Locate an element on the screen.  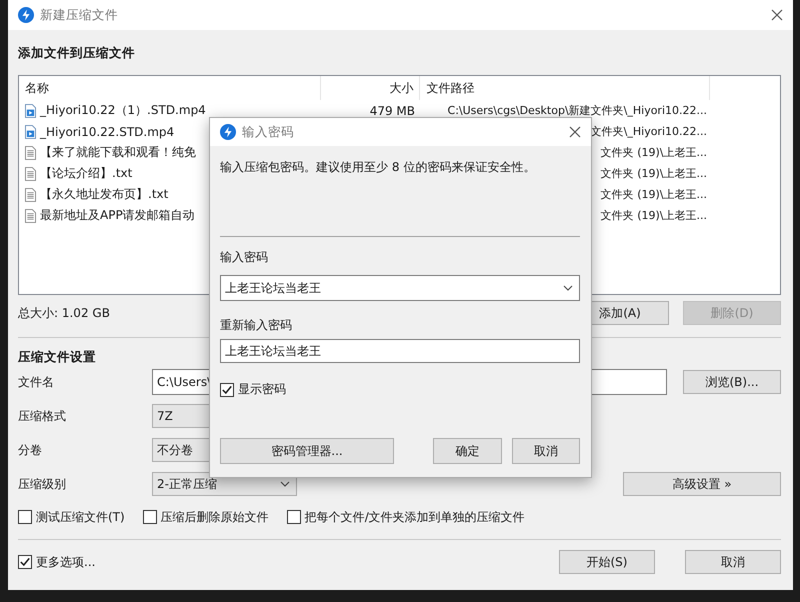
footer-button: 取消 is located at coordinates (733, 562).